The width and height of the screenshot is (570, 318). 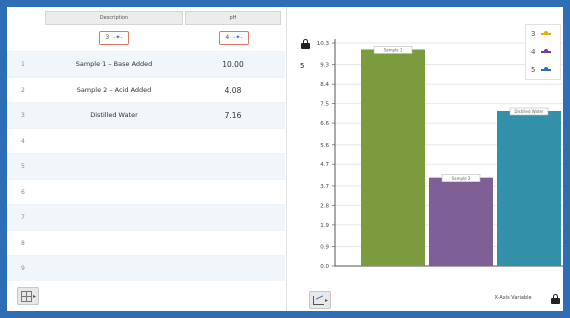 I want to click on table-row: 3 Distilled Water 7.16, so click(x=146, y=115).